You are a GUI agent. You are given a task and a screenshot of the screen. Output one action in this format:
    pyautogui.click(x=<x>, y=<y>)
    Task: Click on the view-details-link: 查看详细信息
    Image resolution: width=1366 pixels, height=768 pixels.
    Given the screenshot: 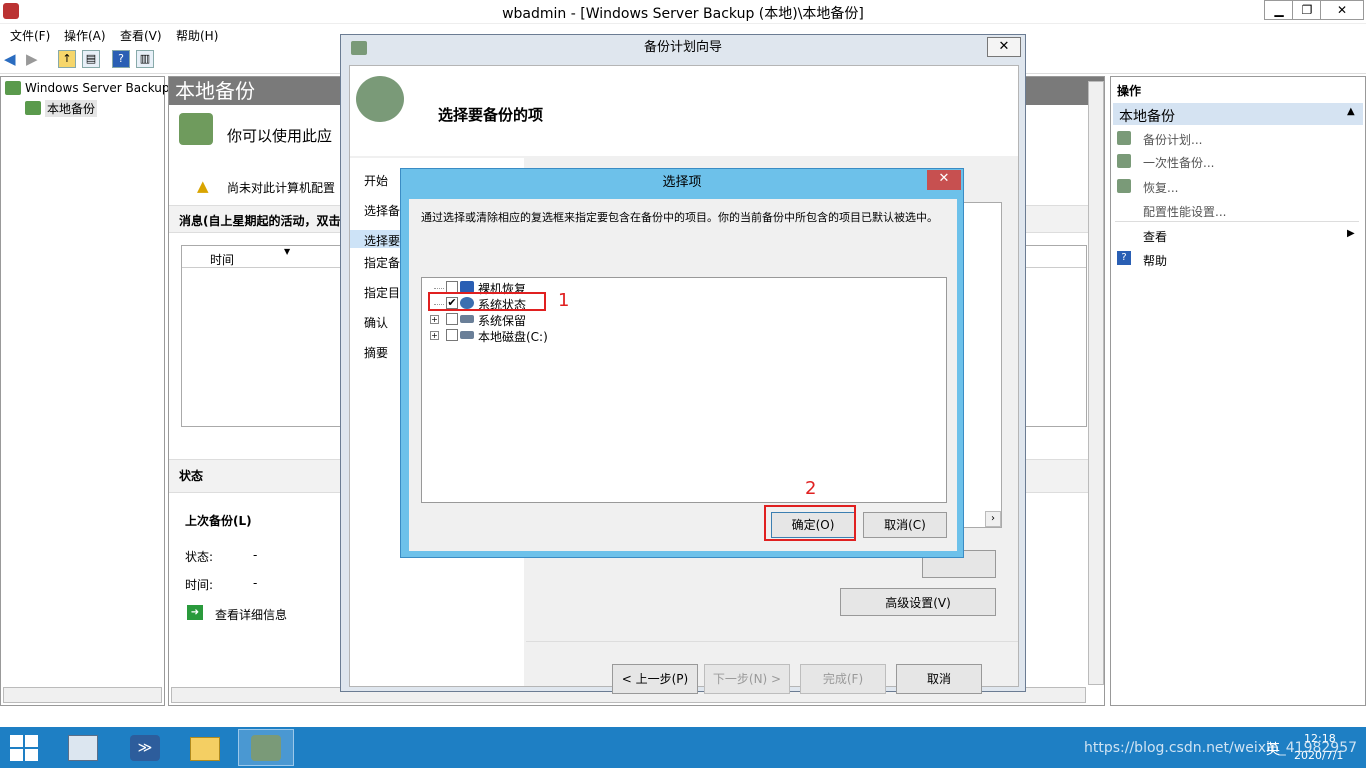 What is the action you would take?
    pyautogui.click(x=251, y=614)
    